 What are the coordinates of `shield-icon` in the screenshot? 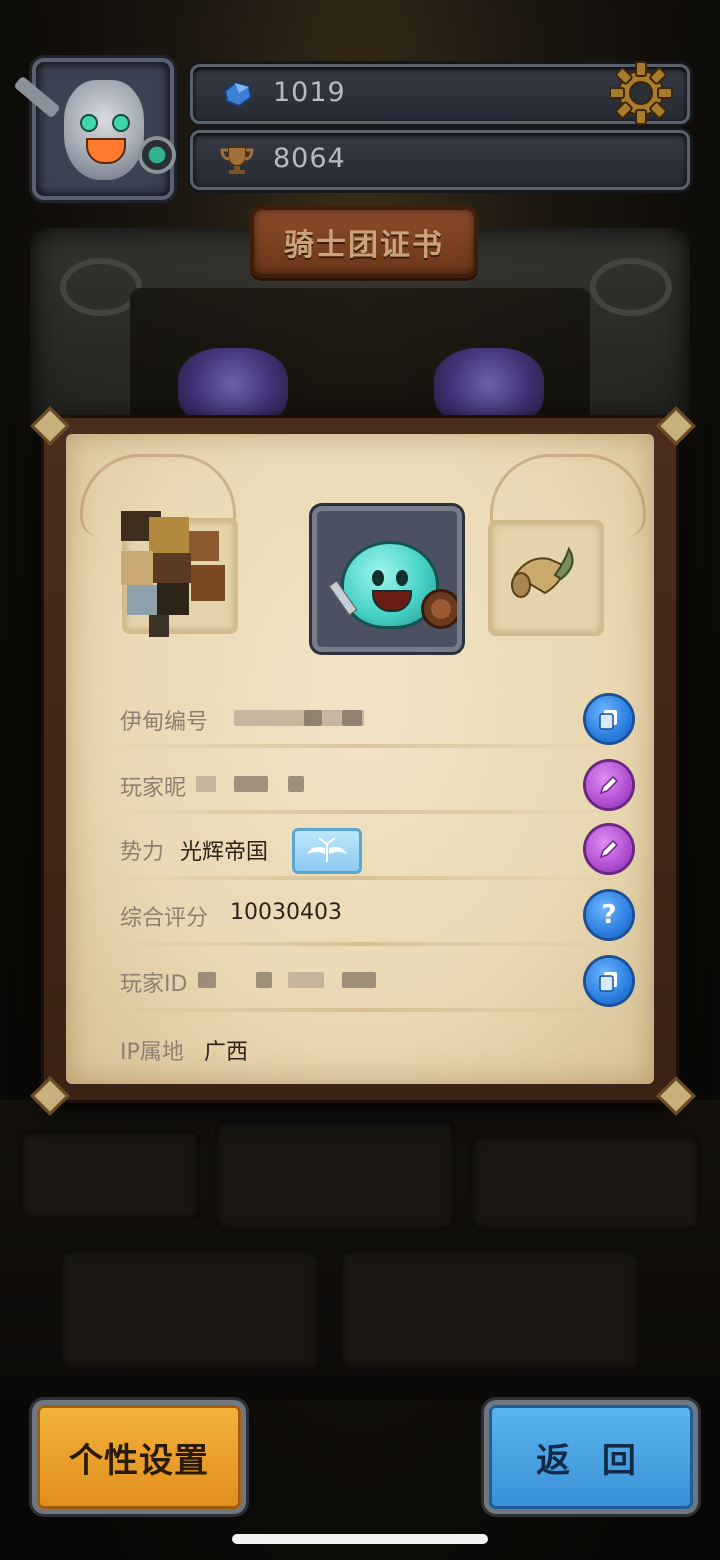 It's located at (439, 609).